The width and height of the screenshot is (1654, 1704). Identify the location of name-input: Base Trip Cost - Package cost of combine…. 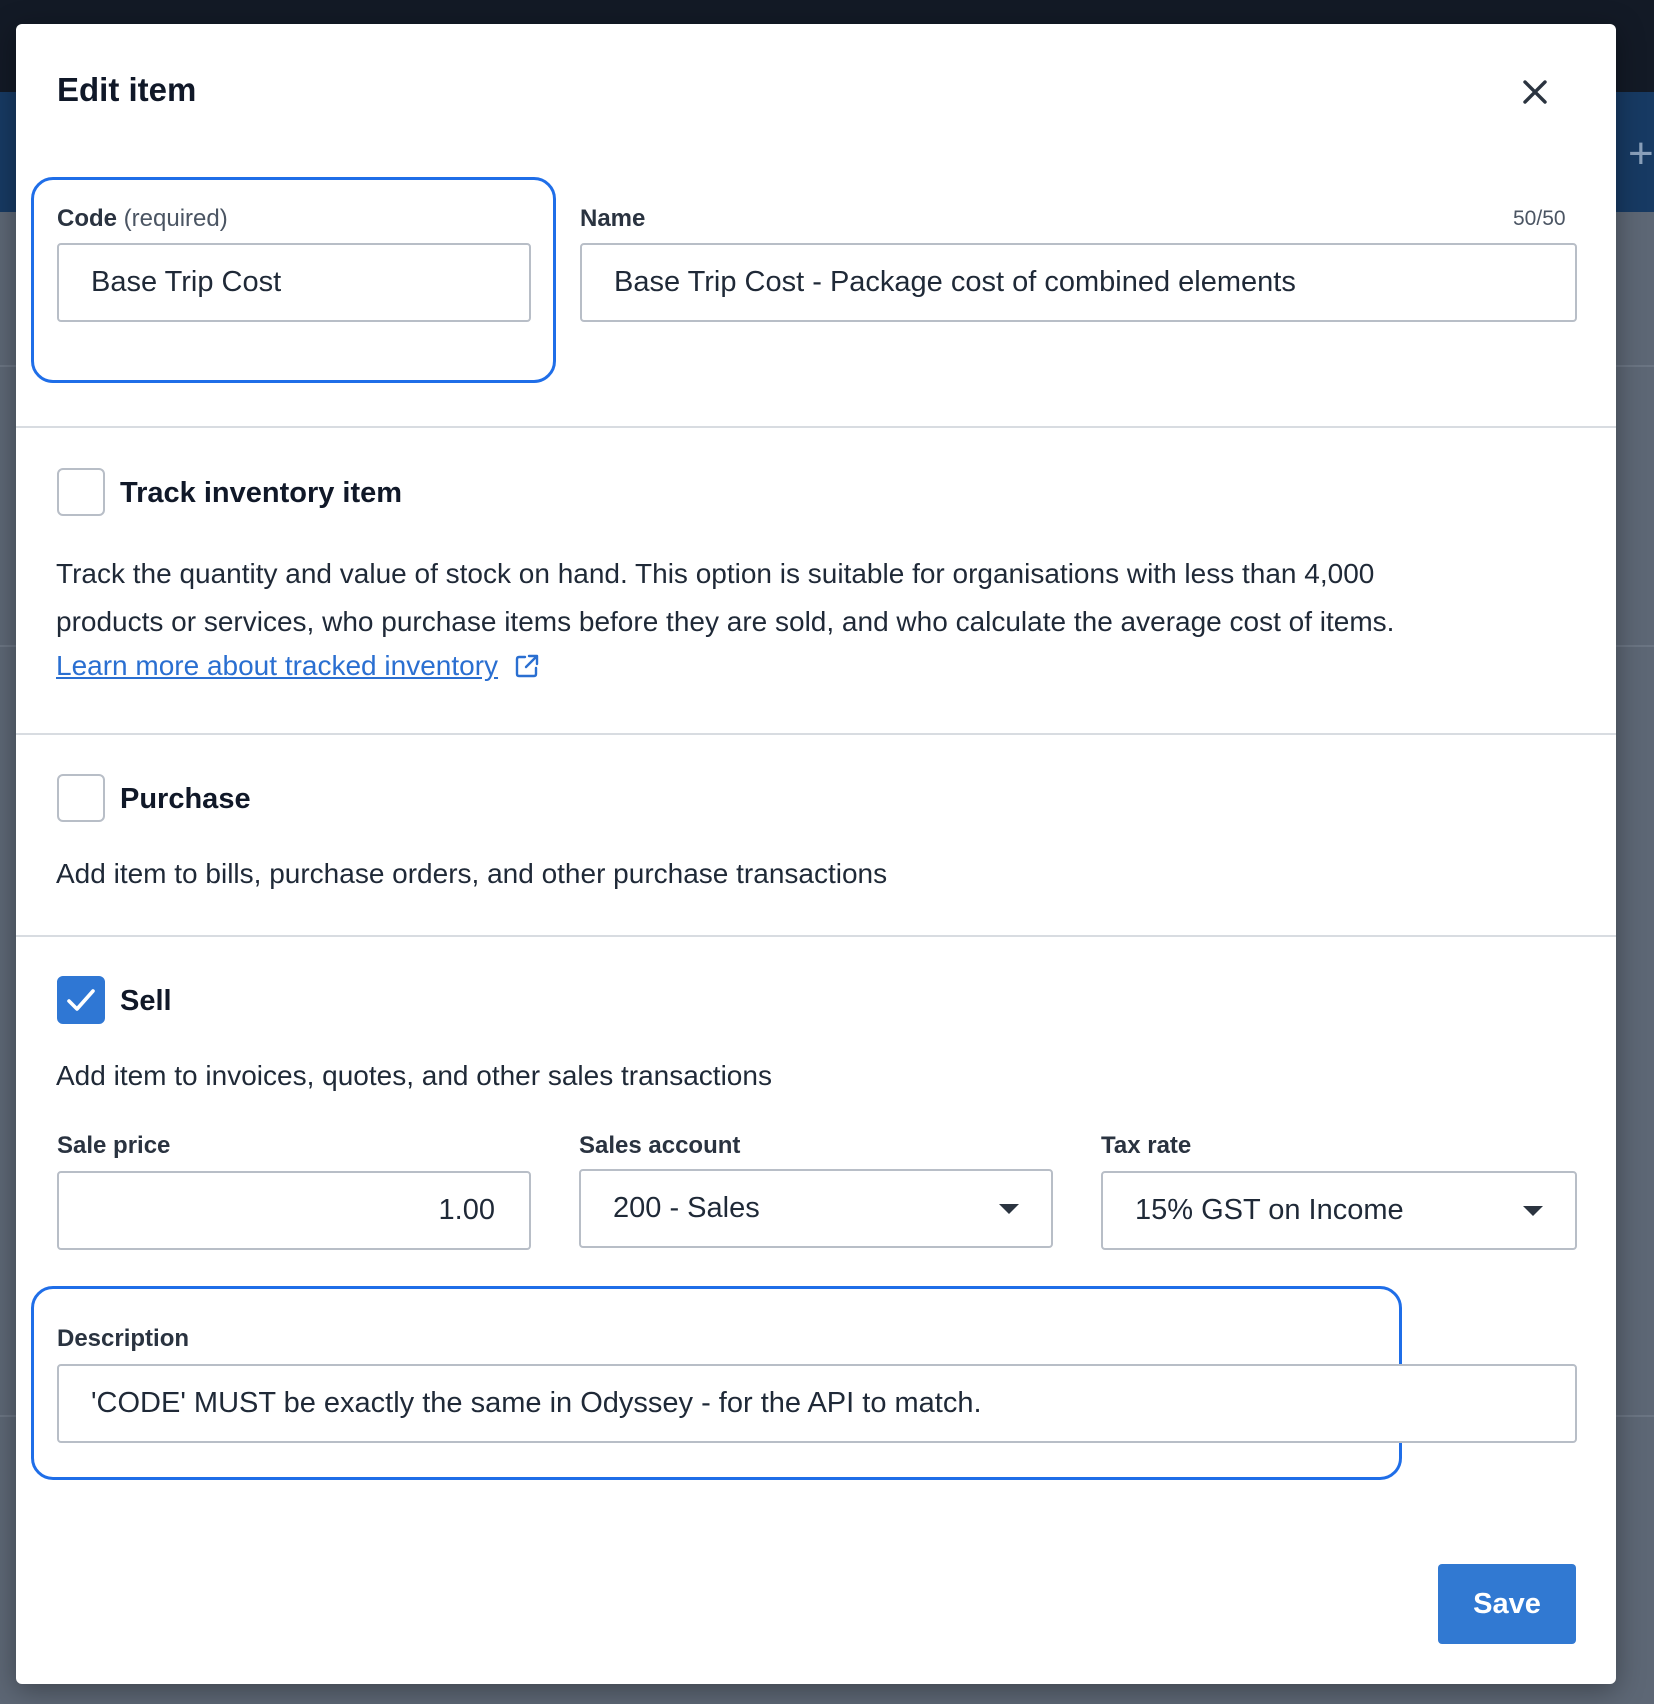
(1078, 282).